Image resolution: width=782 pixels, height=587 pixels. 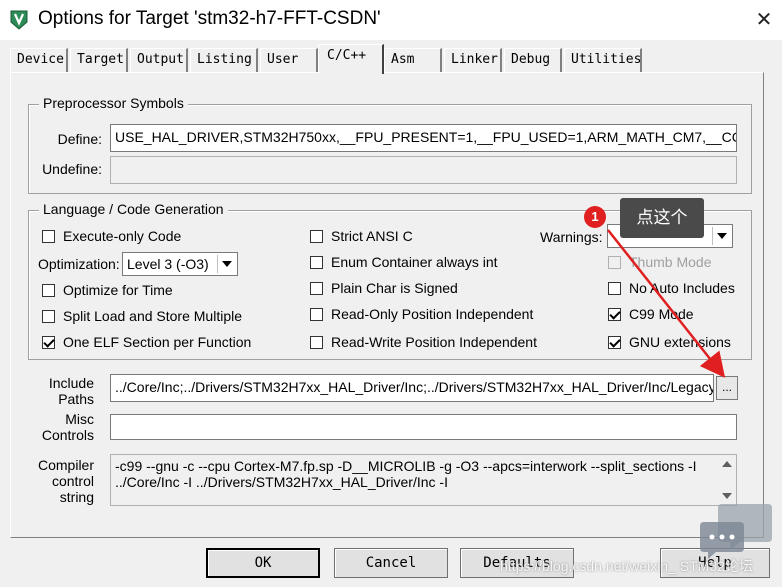 What do you see at coordinates (209, 18) in the screenshot?
I see `window-title: Options for Target 'stm32-h7-FFT-CSDN'` at bounding box center [209, 18].